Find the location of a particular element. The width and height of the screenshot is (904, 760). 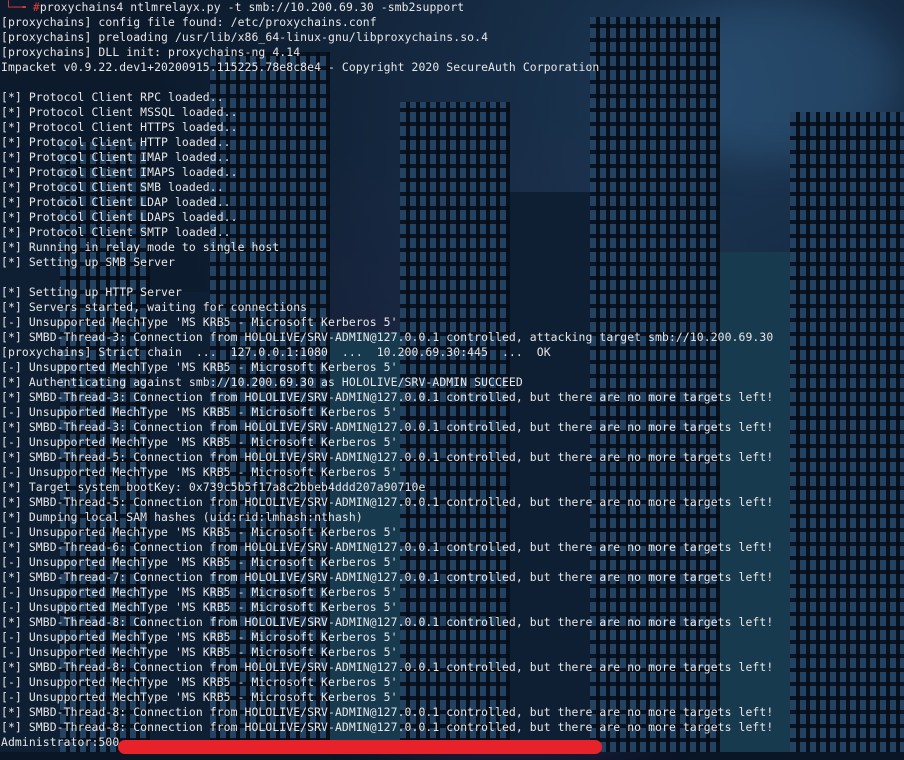

output-line: [*] Protocol Client SMTP loaded.. is located at coordinates (116, 232).